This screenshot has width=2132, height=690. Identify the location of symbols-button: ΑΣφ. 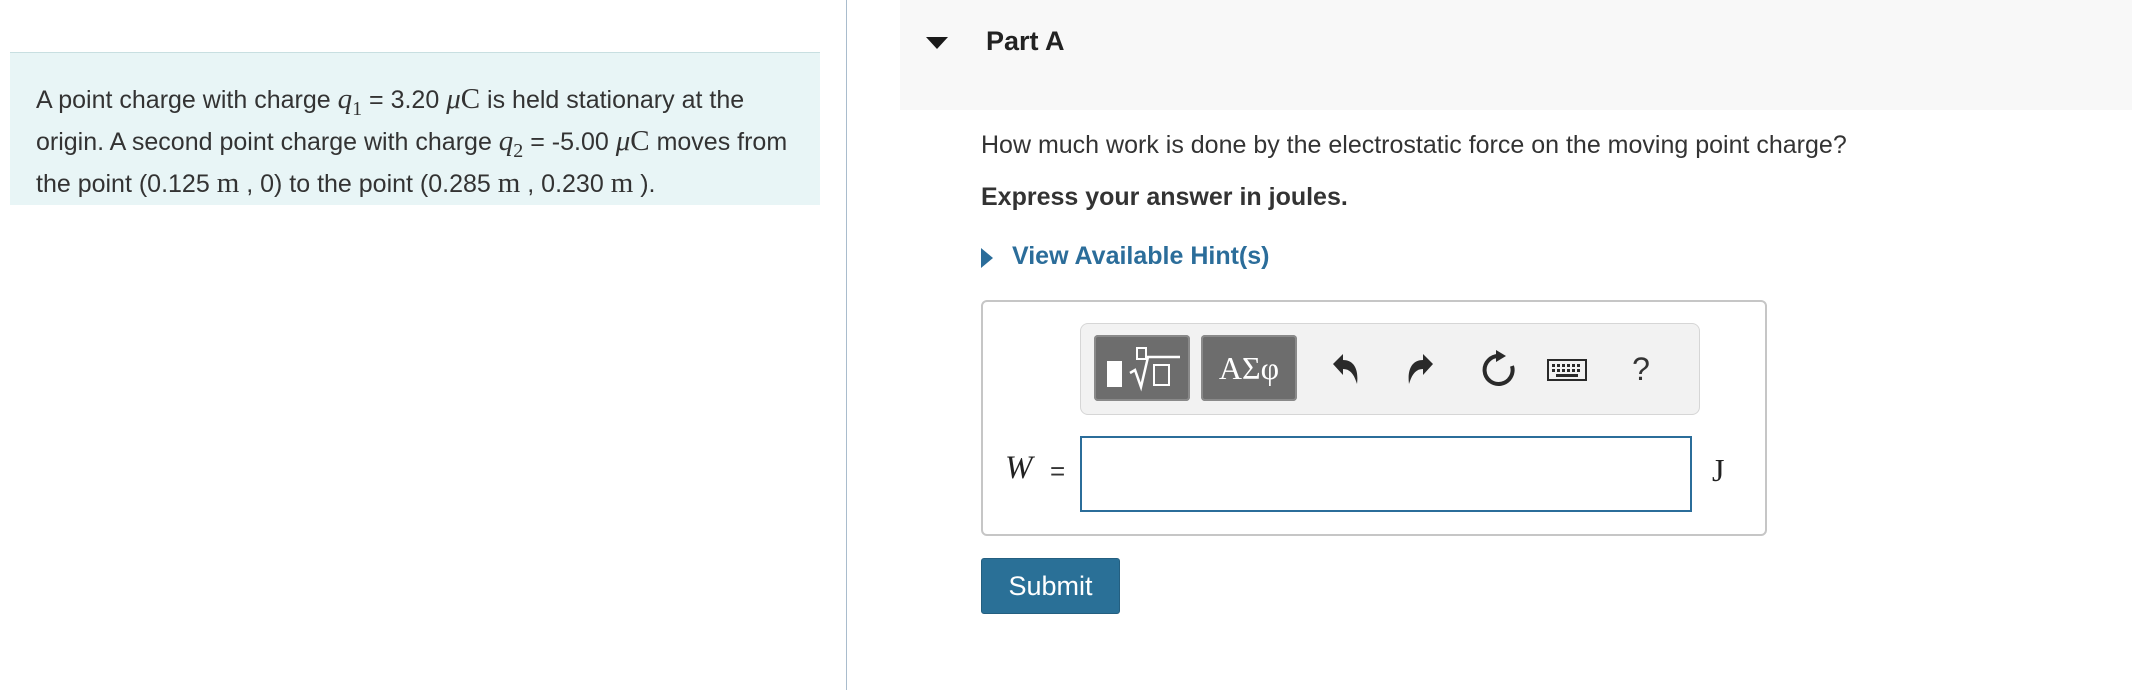
(1249, 368).